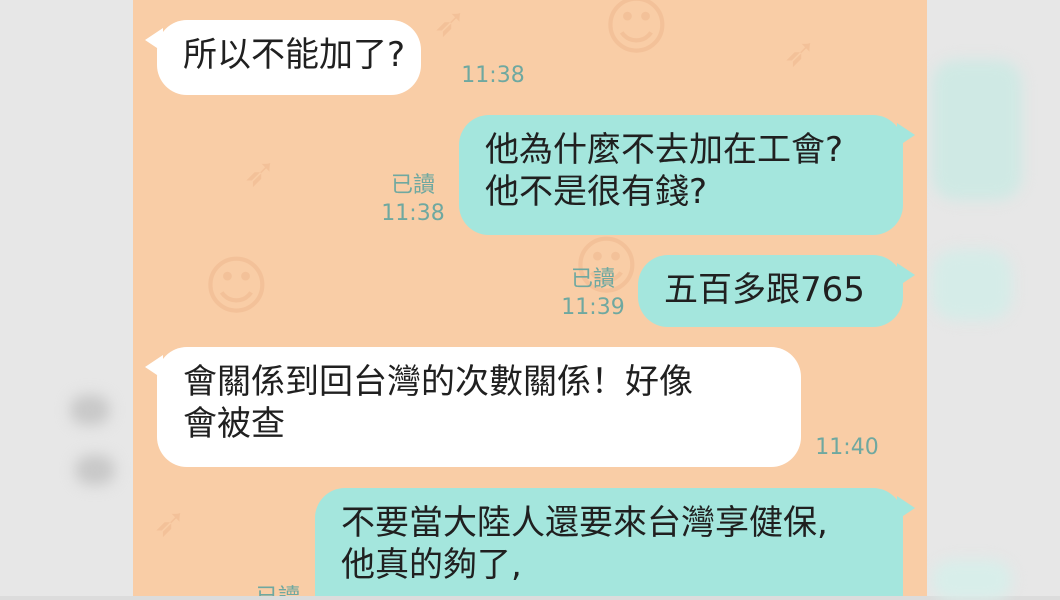 The height and width of the screenshot is (600, 1060). What do you see at coordinates (664, 150) in the screenshot?
I see `message-text: 他為什麼不去加在工會?` at bounding box center [664, 150].